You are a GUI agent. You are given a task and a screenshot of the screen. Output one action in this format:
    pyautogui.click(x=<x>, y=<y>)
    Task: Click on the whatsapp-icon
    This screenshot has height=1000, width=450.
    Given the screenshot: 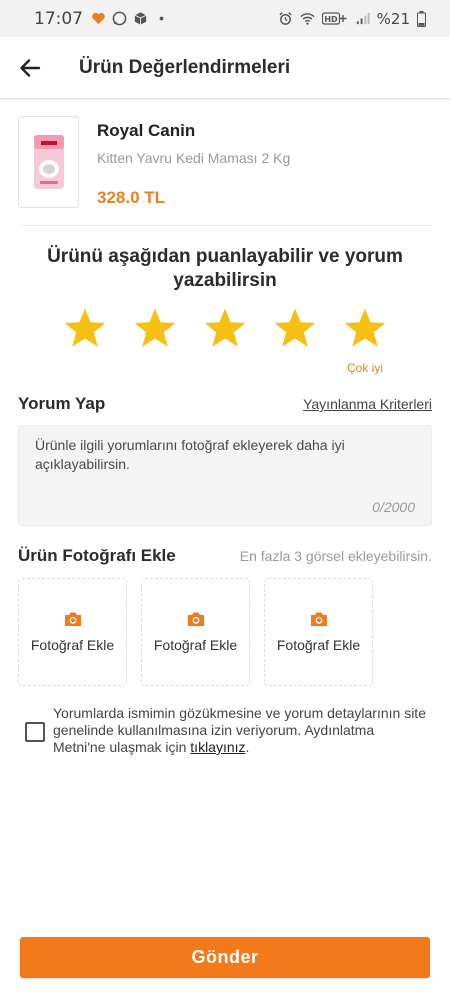 What is the action you would take?
    pyautogui.click(x=119, y=18)
    